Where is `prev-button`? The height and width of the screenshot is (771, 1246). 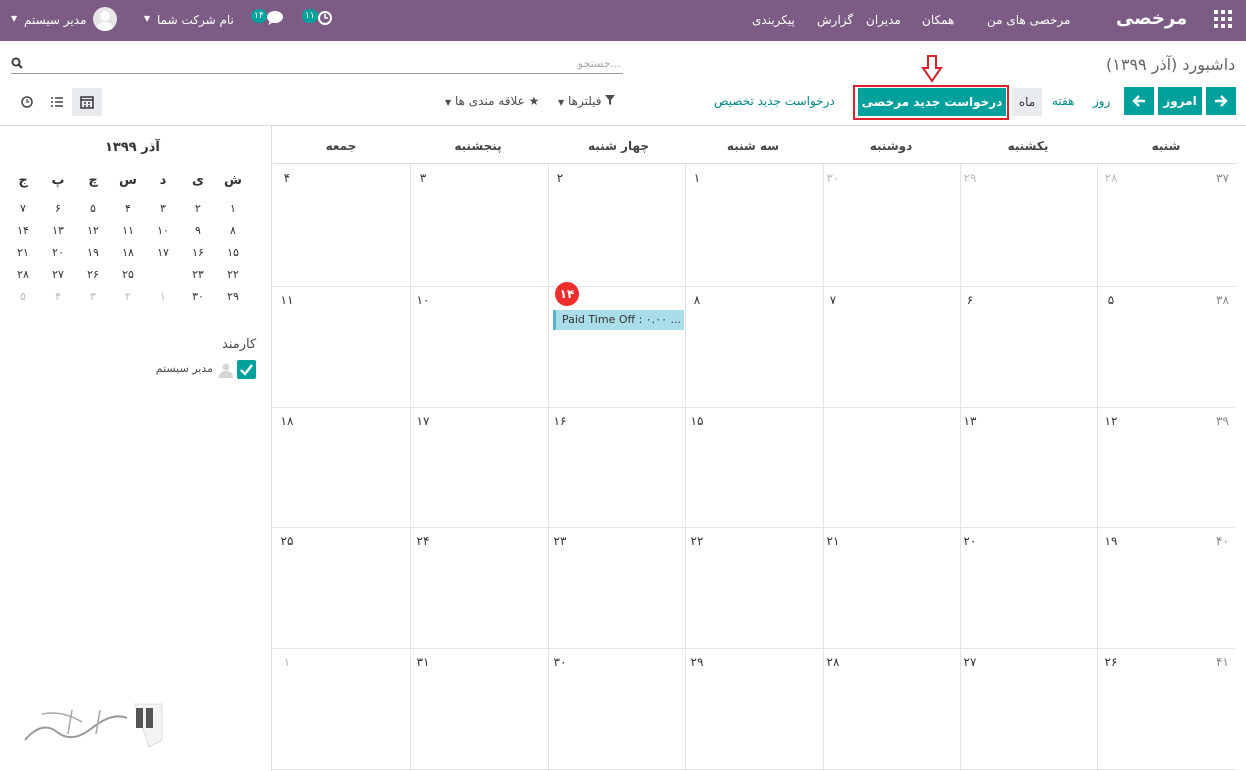
prev-button is located at coordinates (1139, 101).